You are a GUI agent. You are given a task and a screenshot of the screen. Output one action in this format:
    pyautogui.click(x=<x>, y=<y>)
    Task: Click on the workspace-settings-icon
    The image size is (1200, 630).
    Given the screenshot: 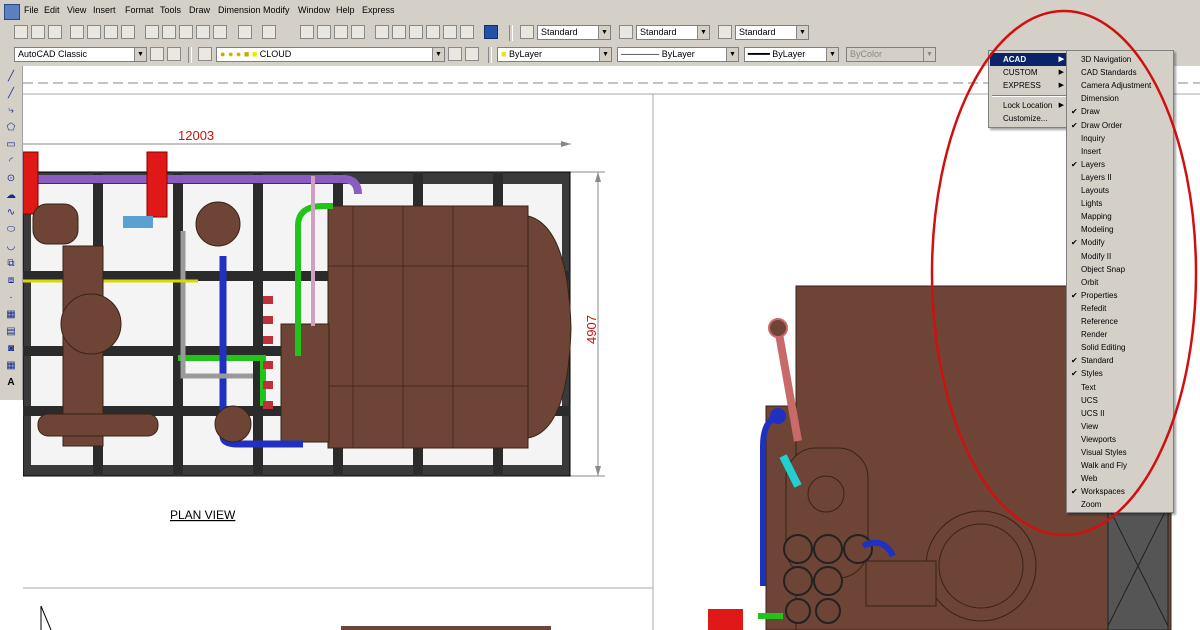 What is the action you would take?
    pyautogui.click(x=157, y=54)
    